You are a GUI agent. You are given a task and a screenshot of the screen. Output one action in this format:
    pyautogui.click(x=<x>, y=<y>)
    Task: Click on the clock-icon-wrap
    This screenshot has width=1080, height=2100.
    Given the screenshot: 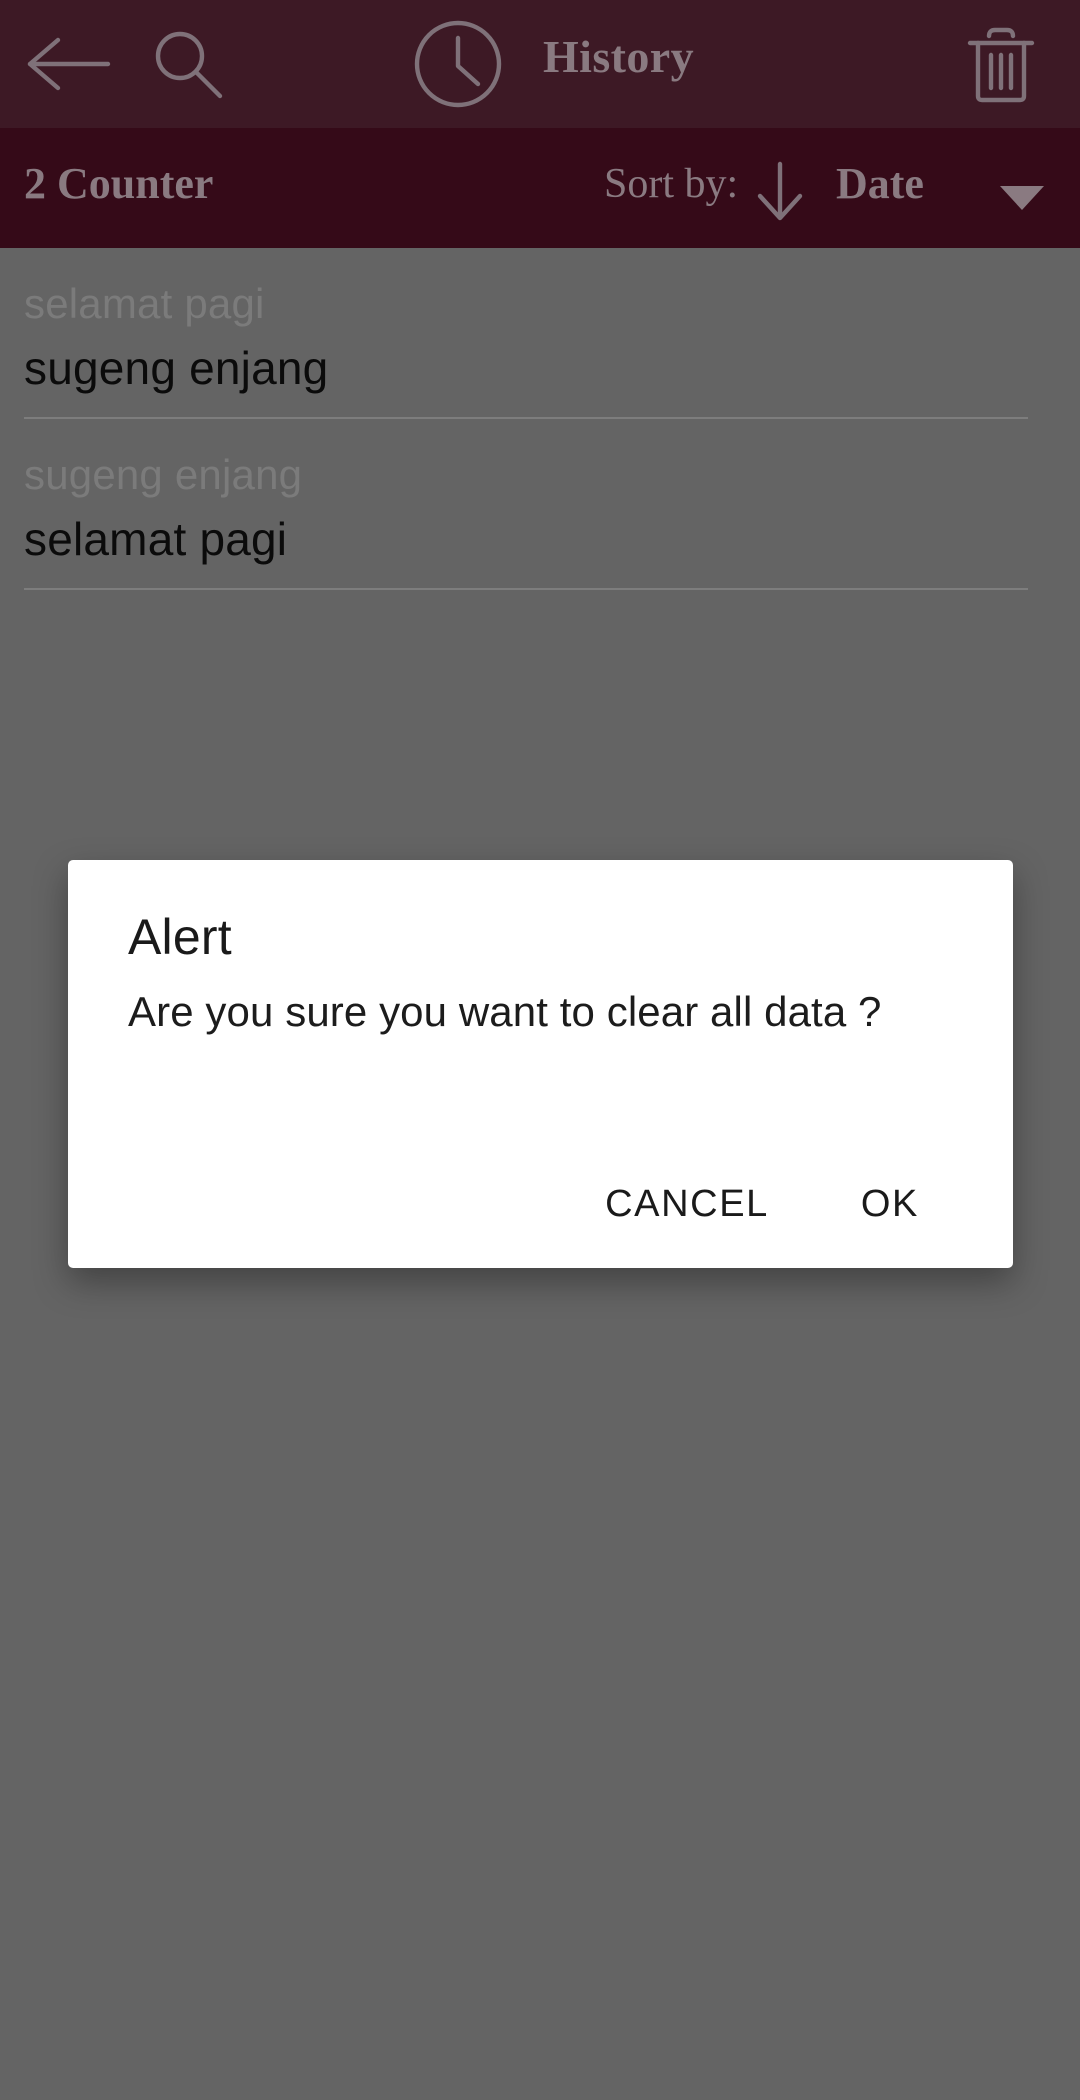 What is the action you would take?
    pyautogui.click(x=458, y=64)
    